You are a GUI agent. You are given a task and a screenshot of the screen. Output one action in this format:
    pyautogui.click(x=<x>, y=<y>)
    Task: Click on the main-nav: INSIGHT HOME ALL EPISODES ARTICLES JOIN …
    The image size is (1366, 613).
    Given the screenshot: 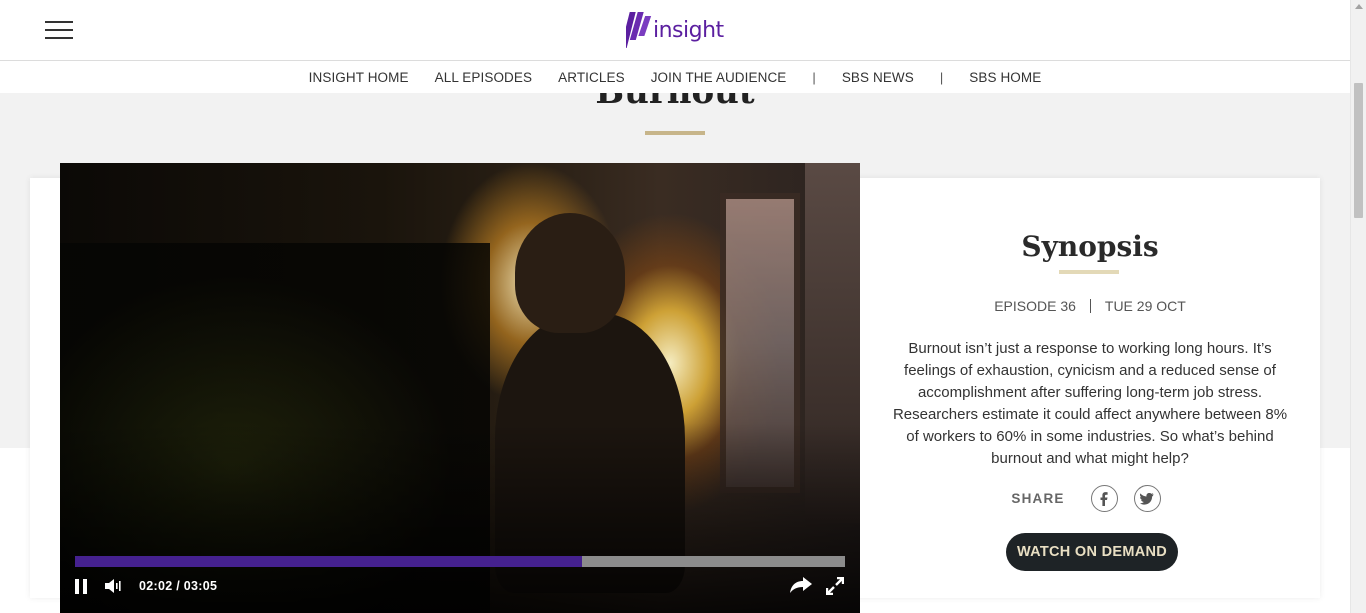 What is the action you would take?
    pyautogui.click(x=675, y=77)
    